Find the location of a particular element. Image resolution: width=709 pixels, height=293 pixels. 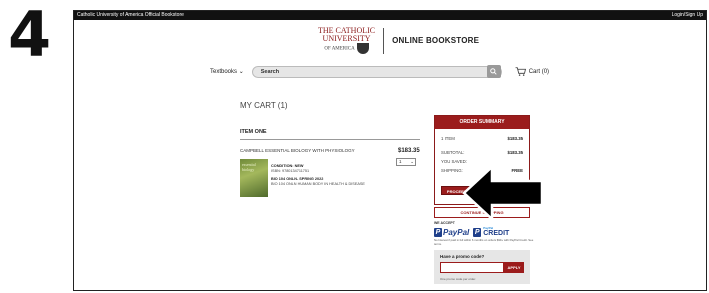

brand-name: ONLINE BOOKSTORE is located at coordinates (436, 40).